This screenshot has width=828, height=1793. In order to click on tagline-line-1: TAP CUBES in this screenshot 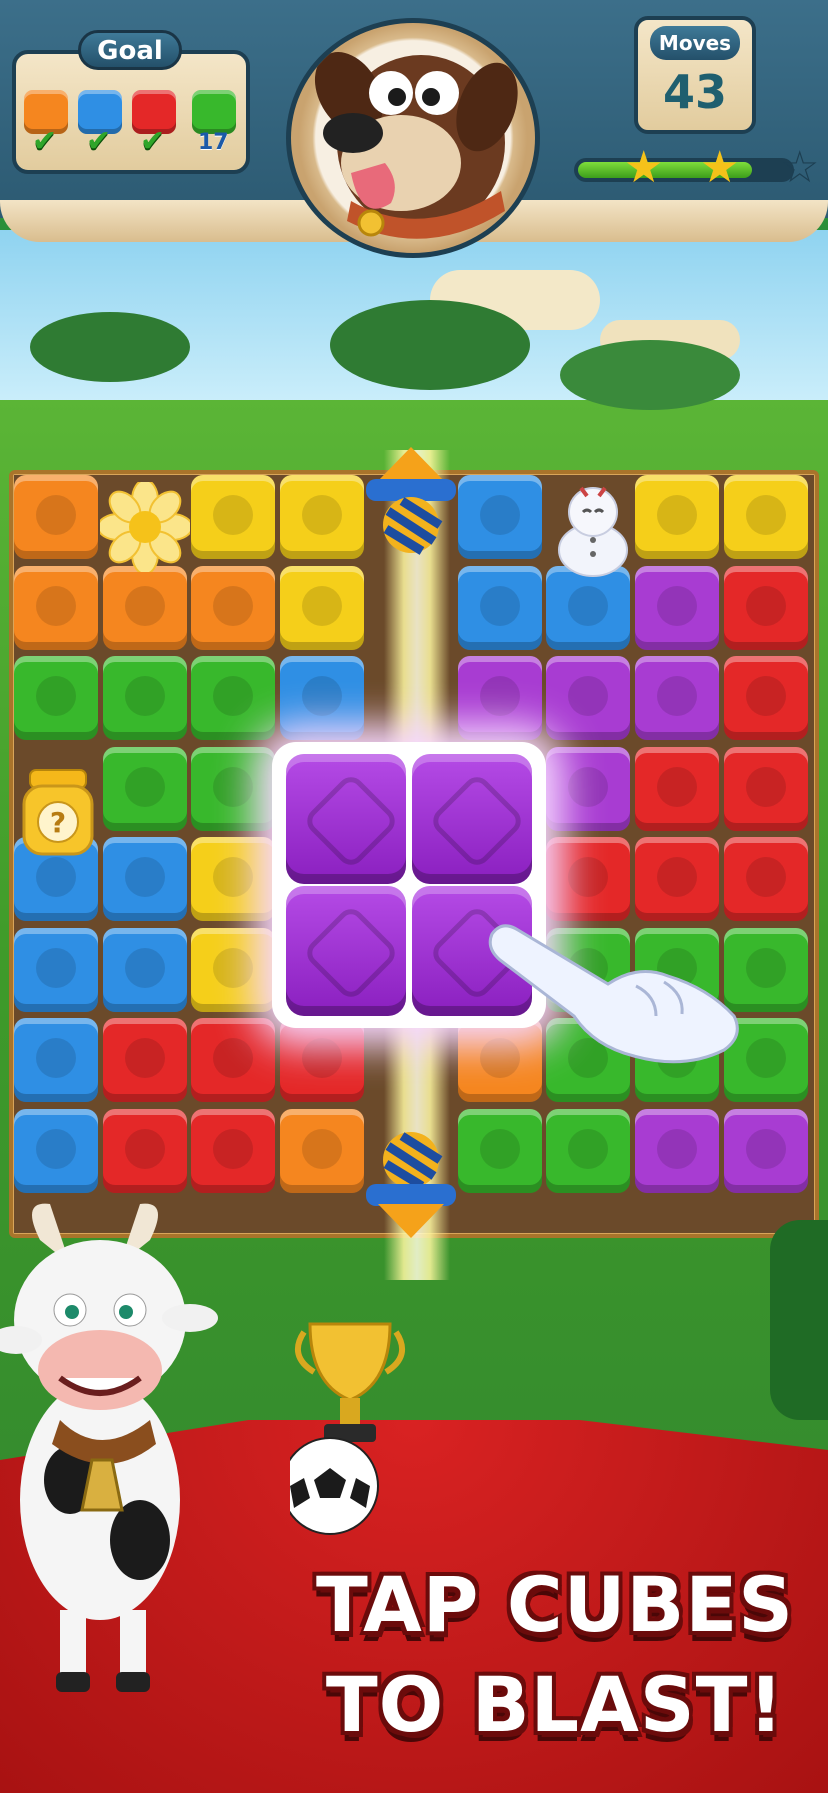, I will do `click(555, 1604)`.